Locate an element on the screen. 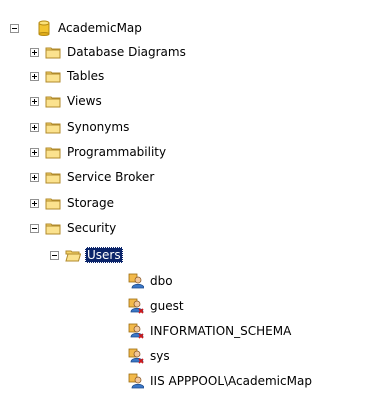 The width and height of the screenshot is (374, 396). tree-node-users: Users is located at coordinates (86, 255).